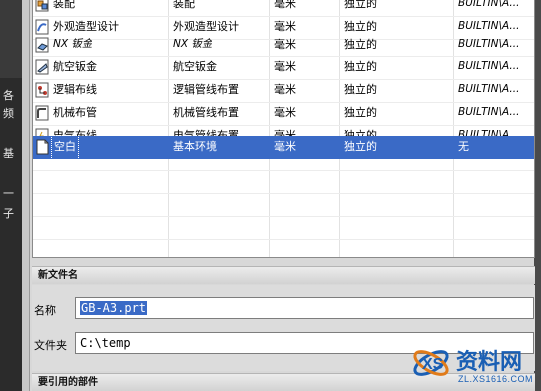 The height and width of the screenshot is (391, 541). I want to click on background-glyph: 基, so click(8, 153).